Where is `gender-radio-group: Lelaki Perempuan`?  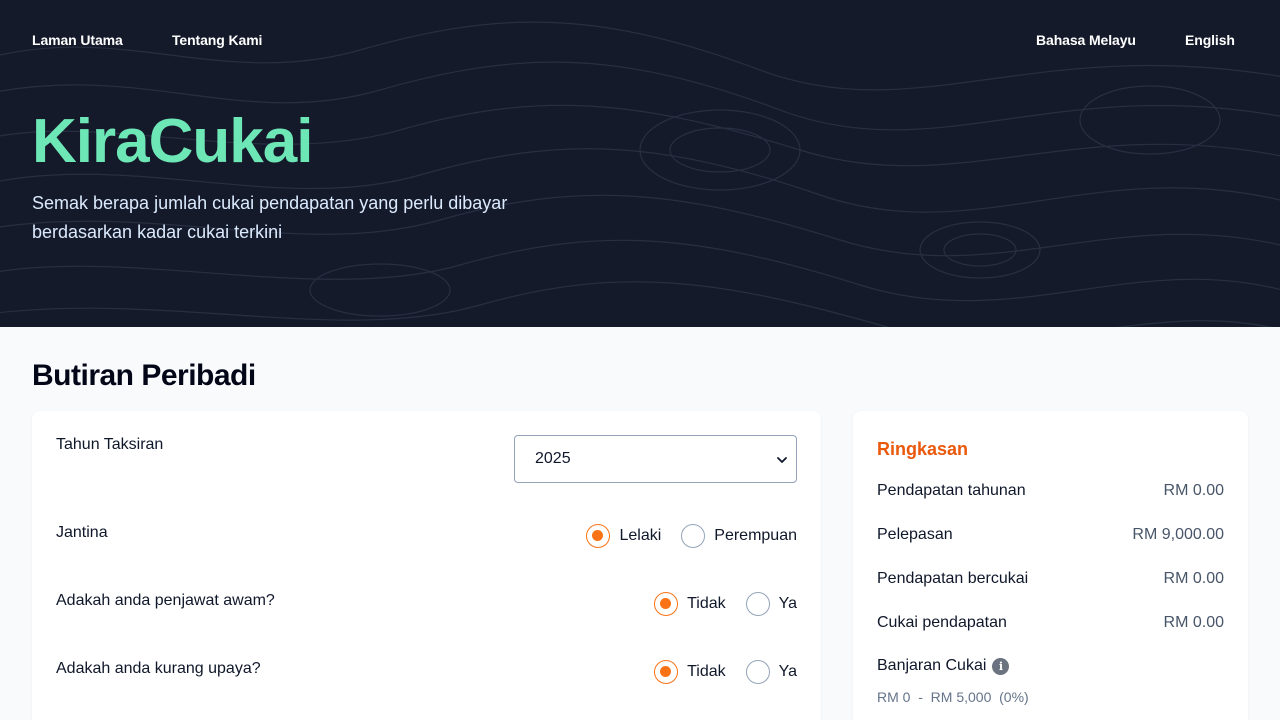
gender-radio-group: Lelaki Perempuan is located at coordinates (691, 536).